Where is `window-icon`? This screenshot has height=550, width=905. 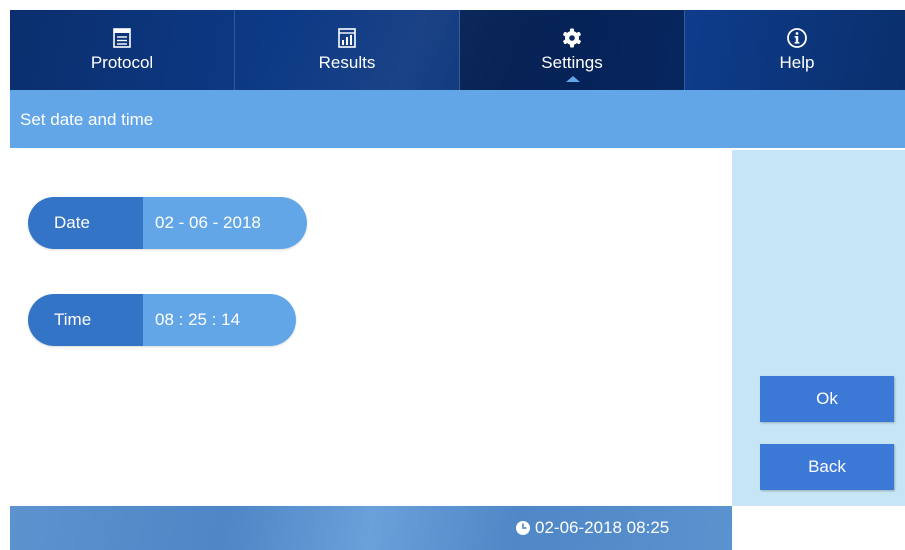
window-icon is located at coordinates (122, 38).